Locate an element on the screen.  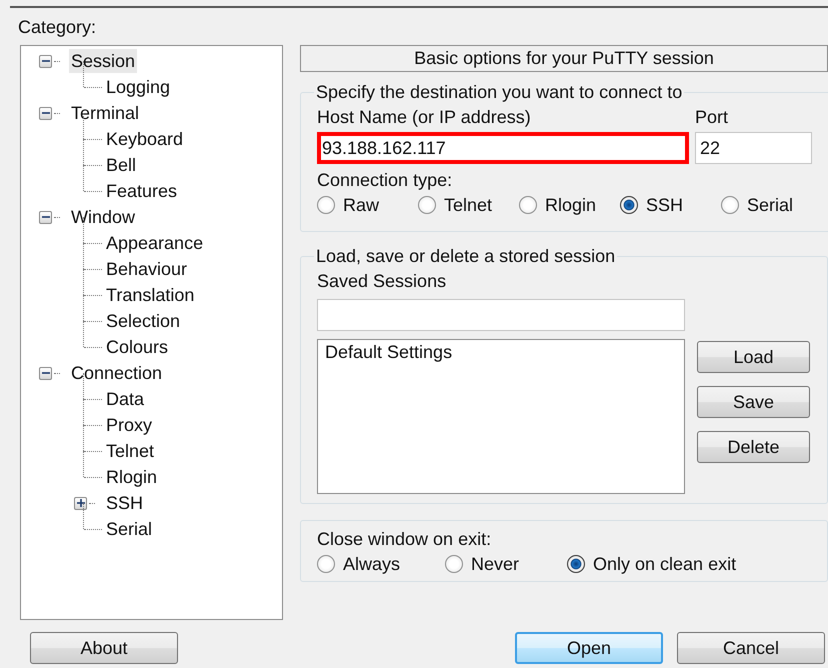
radio-option: Raw is located at coordinates (367, 205).